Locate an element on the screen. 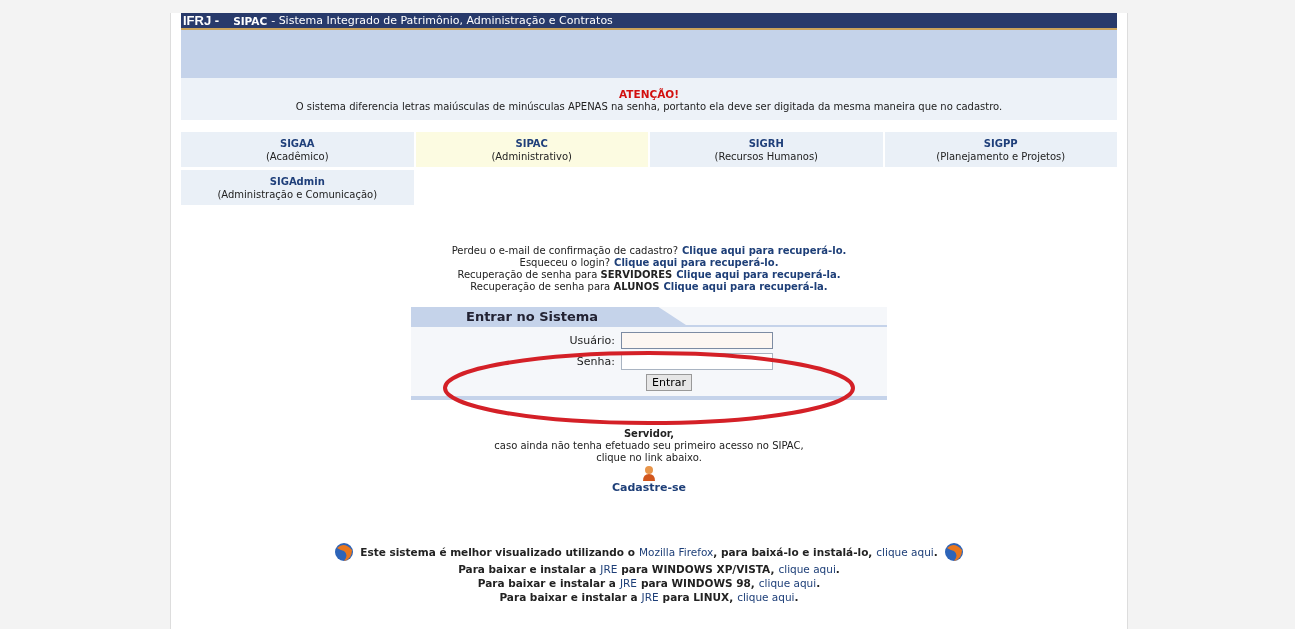 The width and height of the screenshot is (1295, 629). browser-link: Mozilla Firefox is located at coordinates (676, 552).